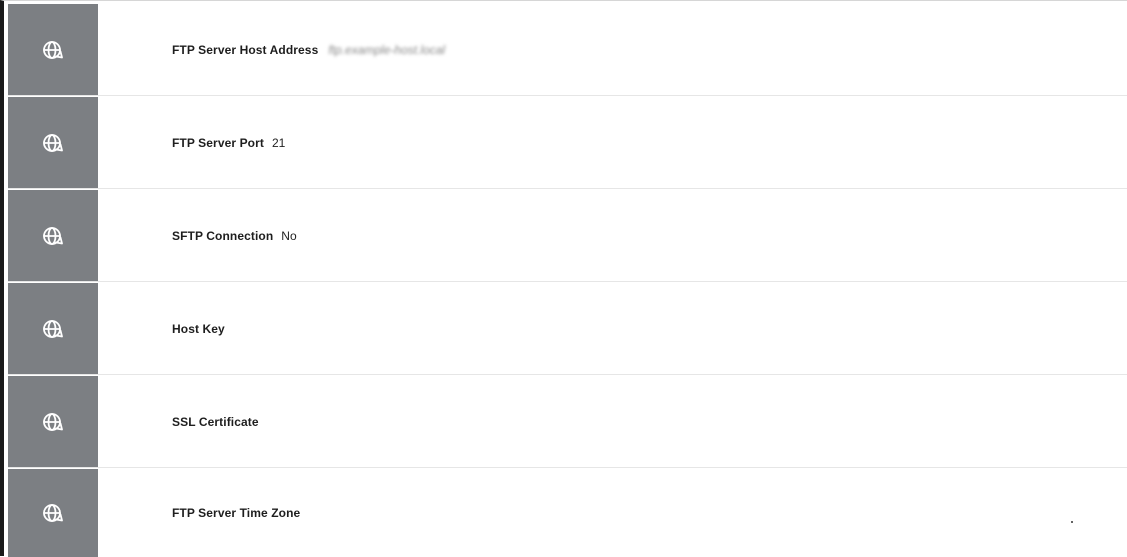 The height and width of the screenshot is (557, 1127). I want to click on setting-label: SSL Certificate, so click(215, 421).